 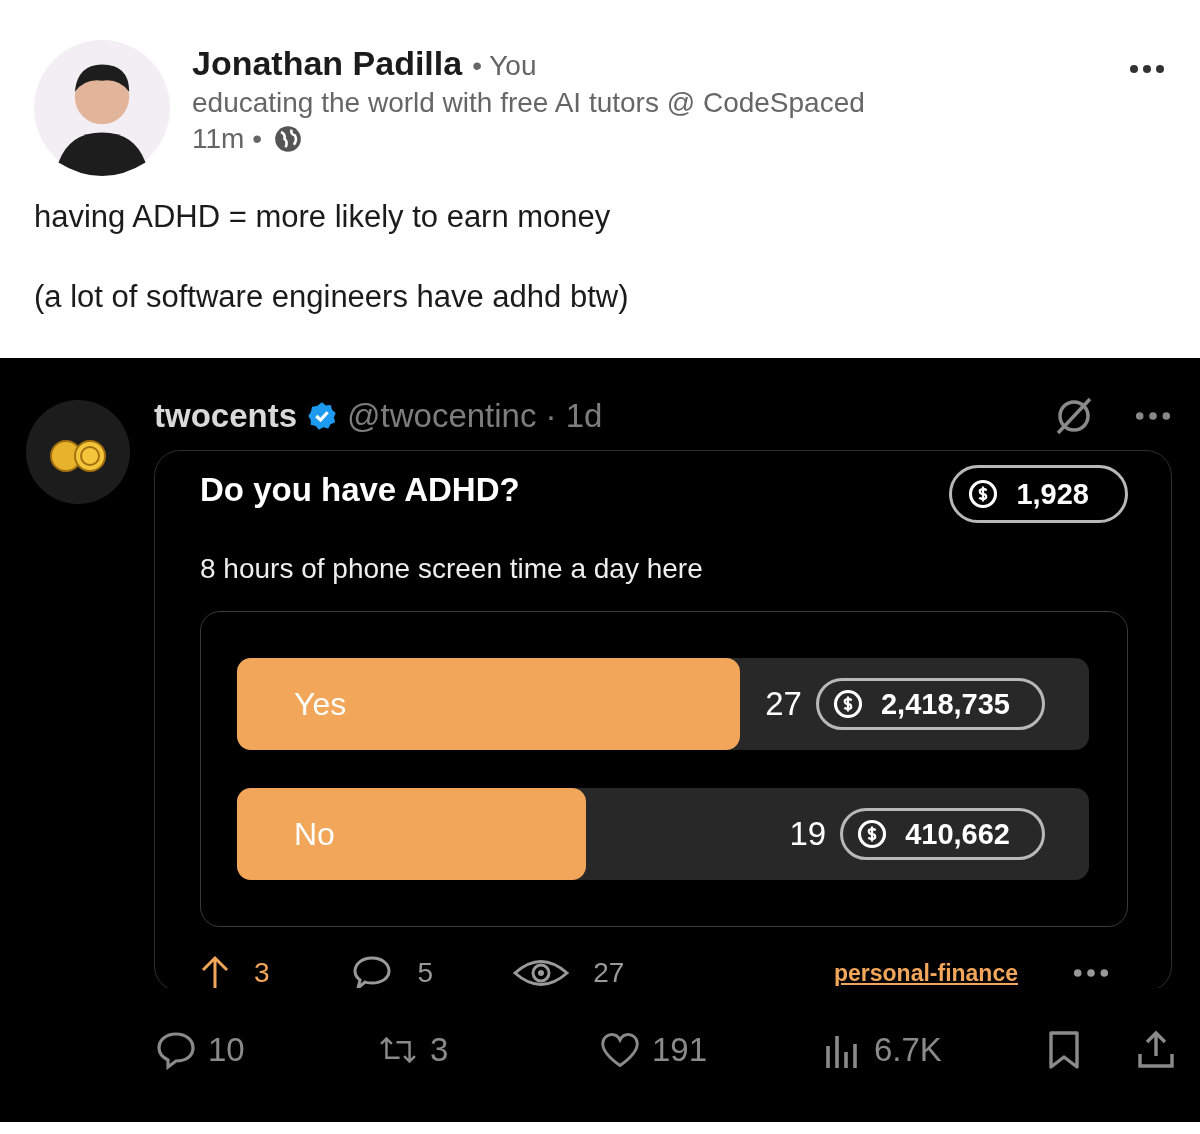 What do you see at coordinates (680, 1050) in the screenshot?
I see `like-count: 191` at bounding box center [680, 1050].